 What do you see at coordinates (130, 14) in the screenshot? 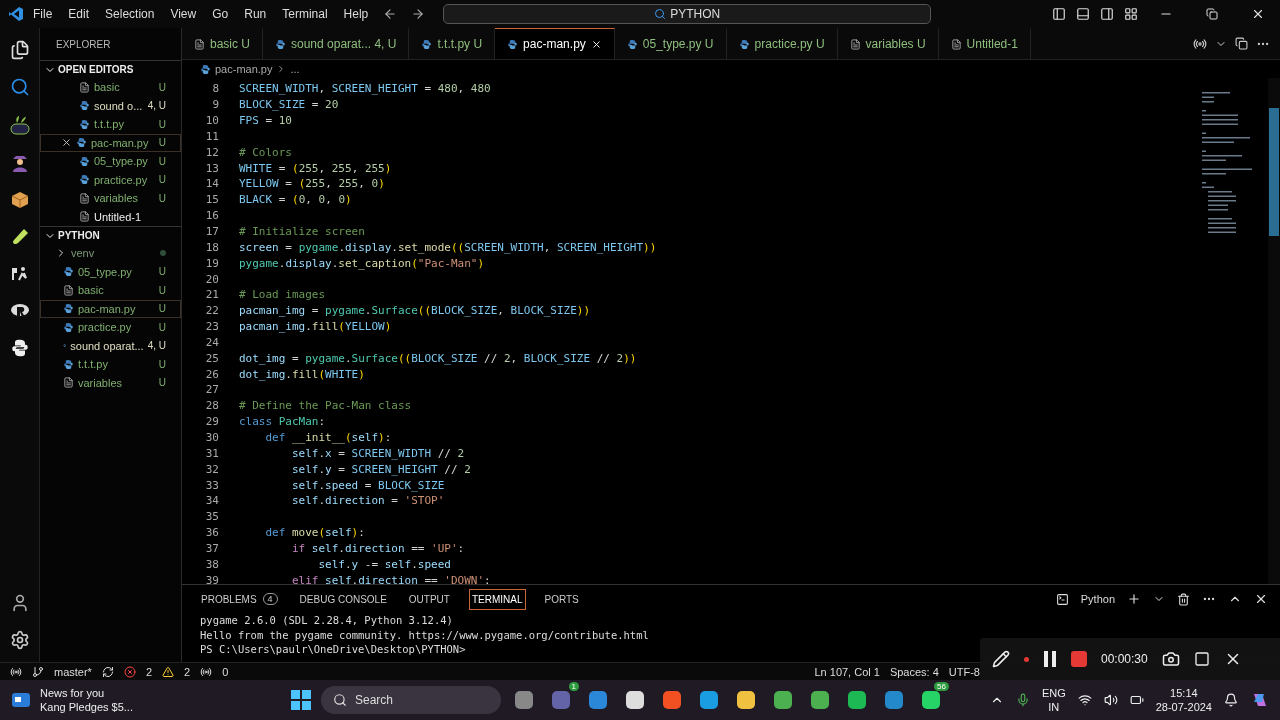
I see `menu-item: Selection` at bounding box center [130, 14].